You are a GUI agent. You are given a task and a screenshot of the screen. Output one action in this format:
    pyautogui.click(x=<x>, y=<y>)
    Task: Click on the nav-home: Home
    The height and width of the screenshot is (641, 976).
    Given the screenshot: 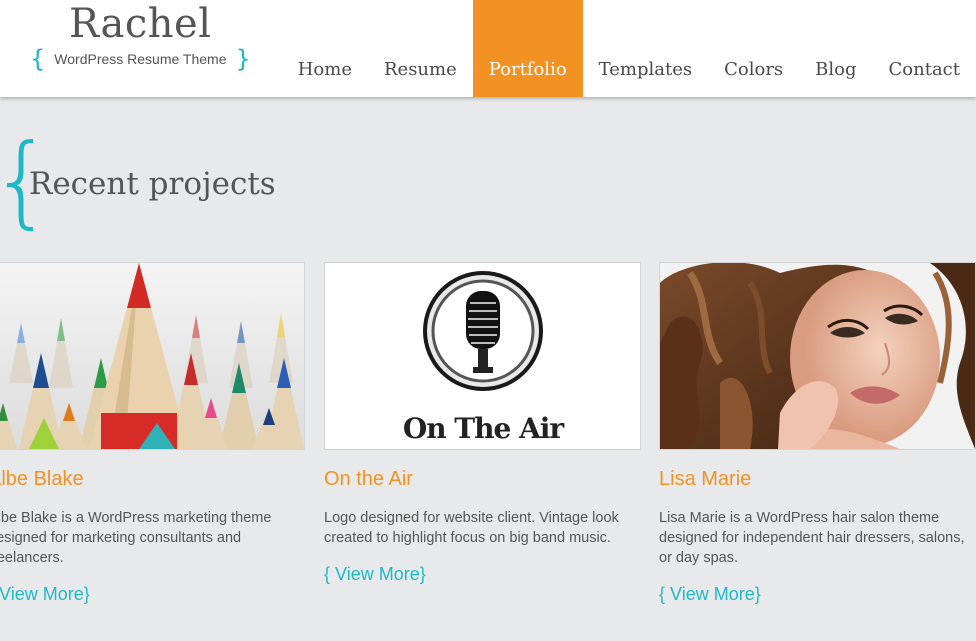 What is the action you would take?
    pyautogui.click(x=325, y=48)
    